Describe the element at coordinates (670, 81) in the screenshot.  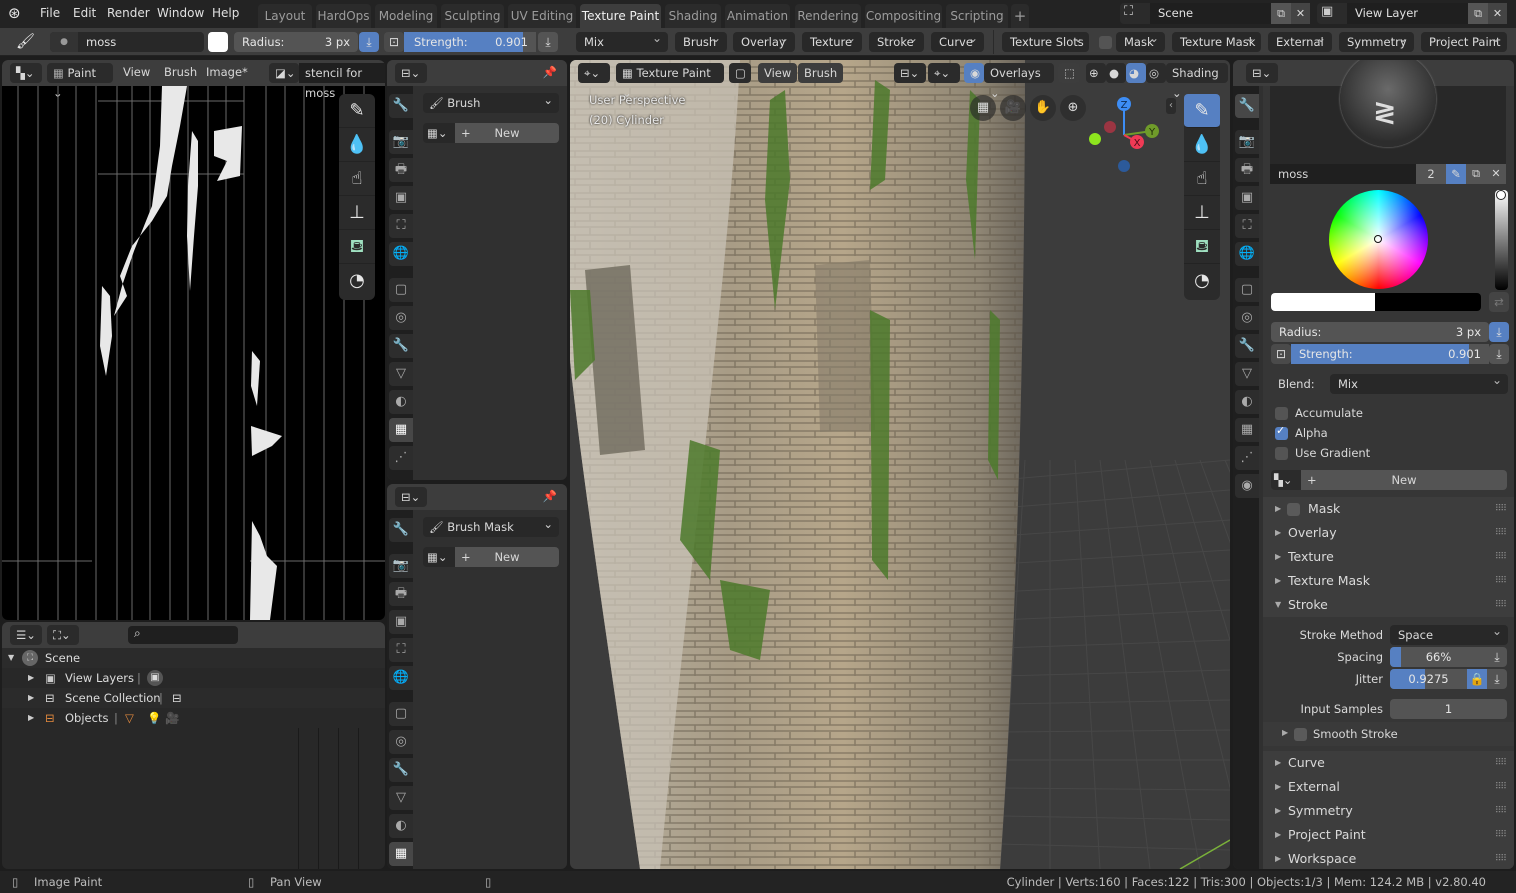
I see `mode-dropdown: ▦ Texture Paint ⌄` at that location.